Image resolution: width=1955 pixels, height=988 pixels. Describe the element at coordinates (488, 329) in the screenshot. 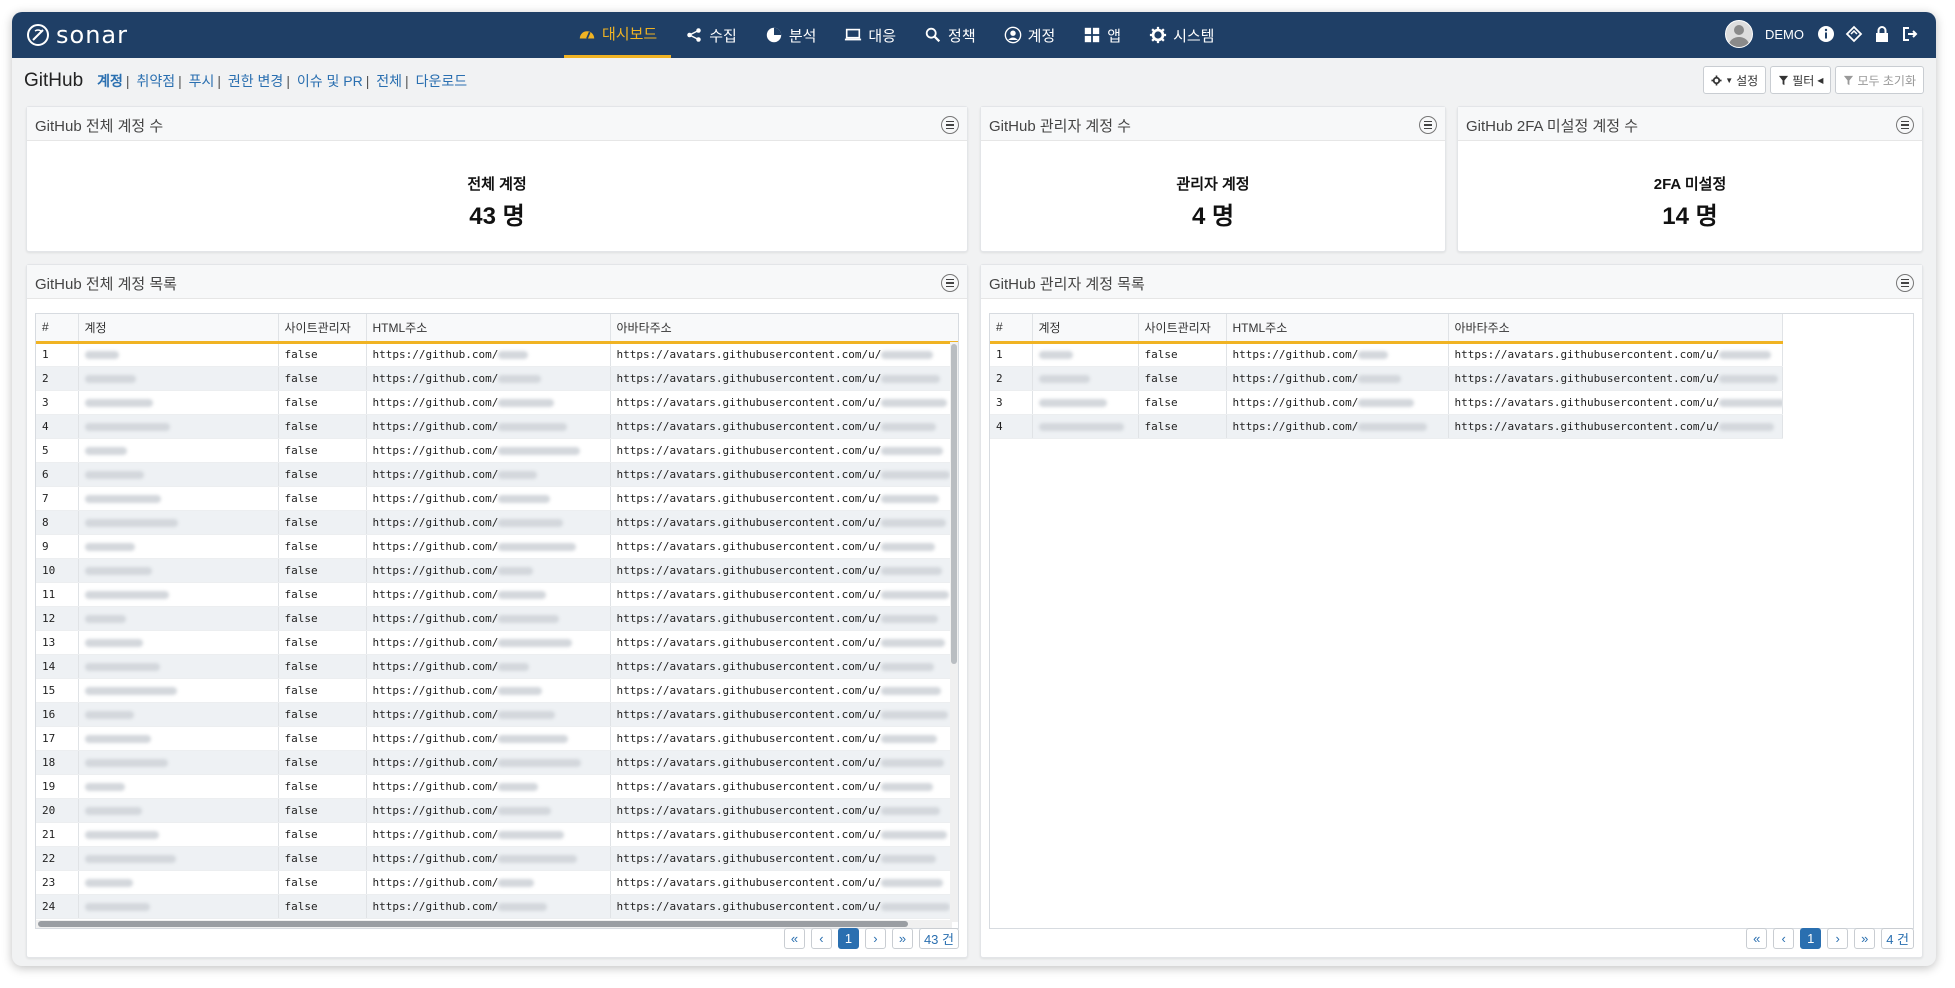

I see `column-header: HTML주소` at that location.